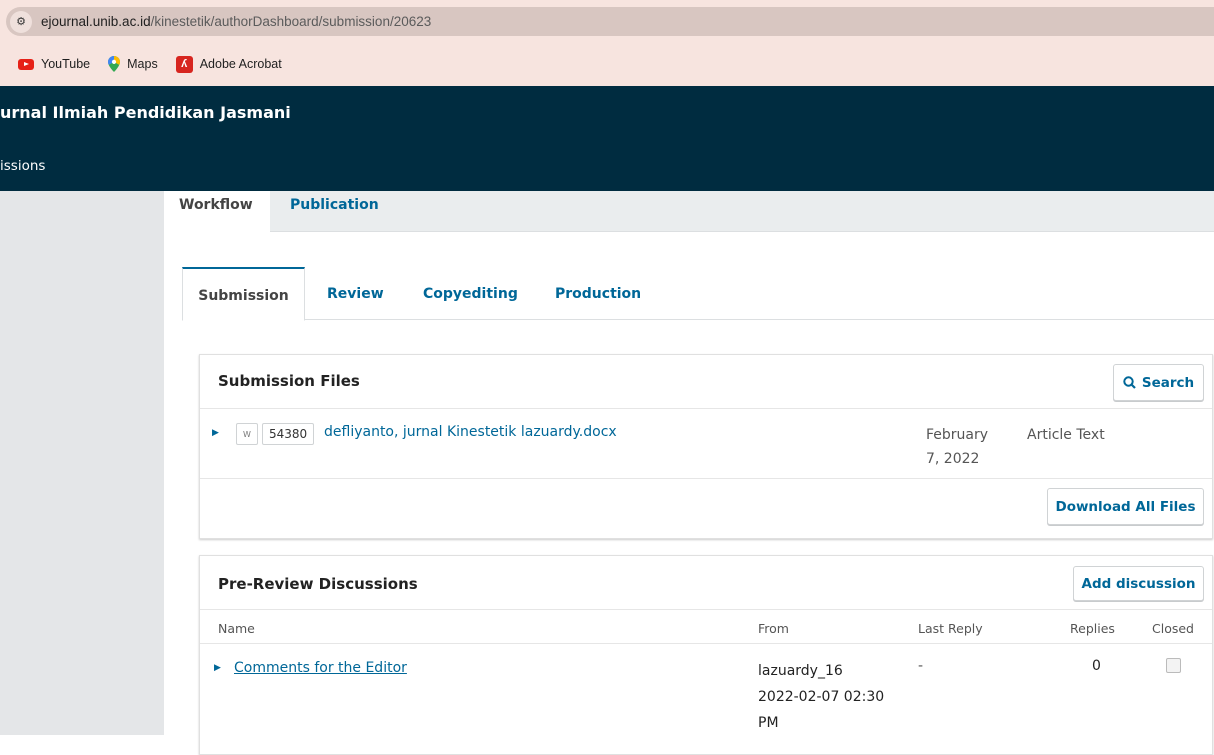  What do you see at coordinates (1138, 583) in the screenshot?
I see `add-discussion-button: Add discussion` at bounding box center [1138, 583].